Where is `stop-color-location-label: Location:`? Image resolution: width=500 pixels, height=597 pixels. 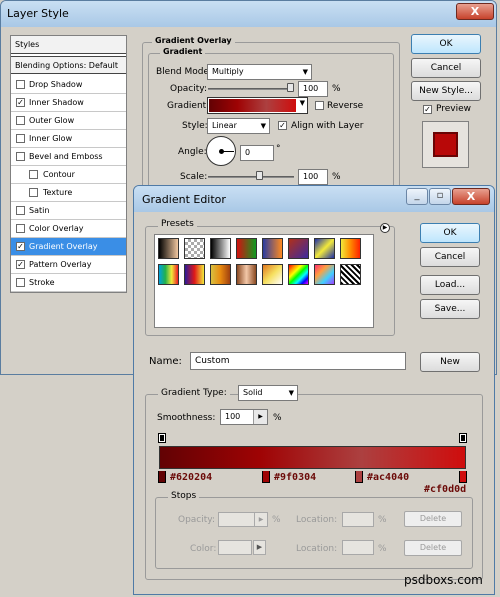 stop-color-location-label: Location: is located at coordinates (317, 549).